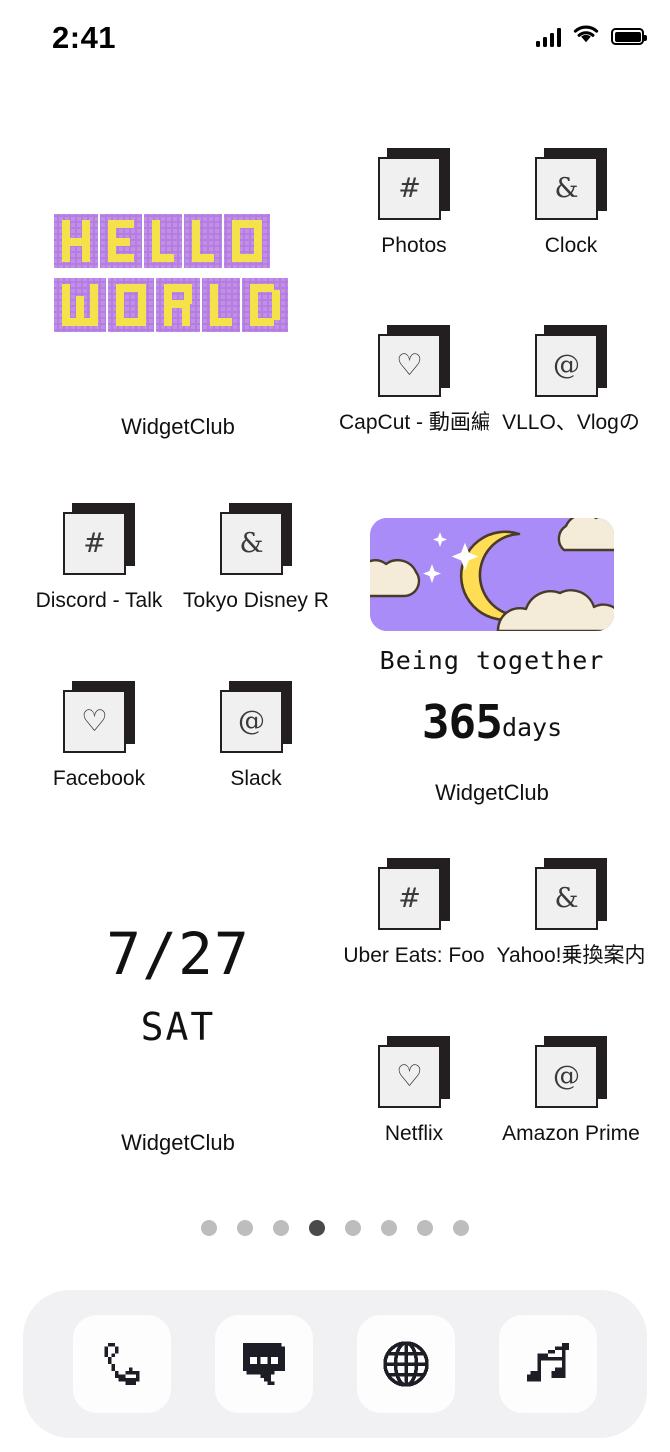  Describe the element at coordinates (99, 778) in the screenshot. I see `app-label: Facebook` at that location.